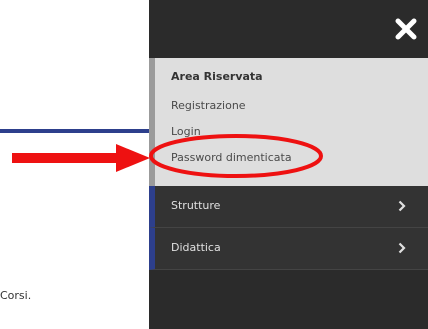  I want to click on page-text-fragment: Corsi., so click(16, 295).